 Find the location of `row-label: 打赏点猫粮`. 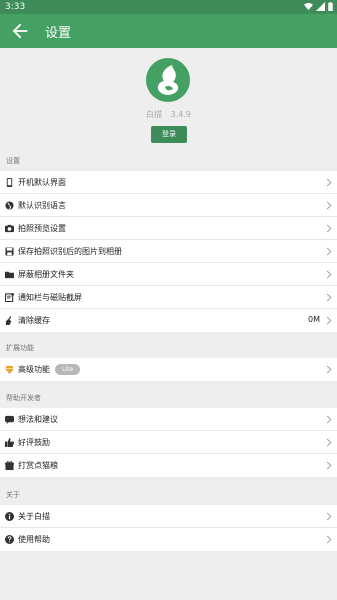

row-label: 打赏点猫粮 is located at coordinates (38, 465).